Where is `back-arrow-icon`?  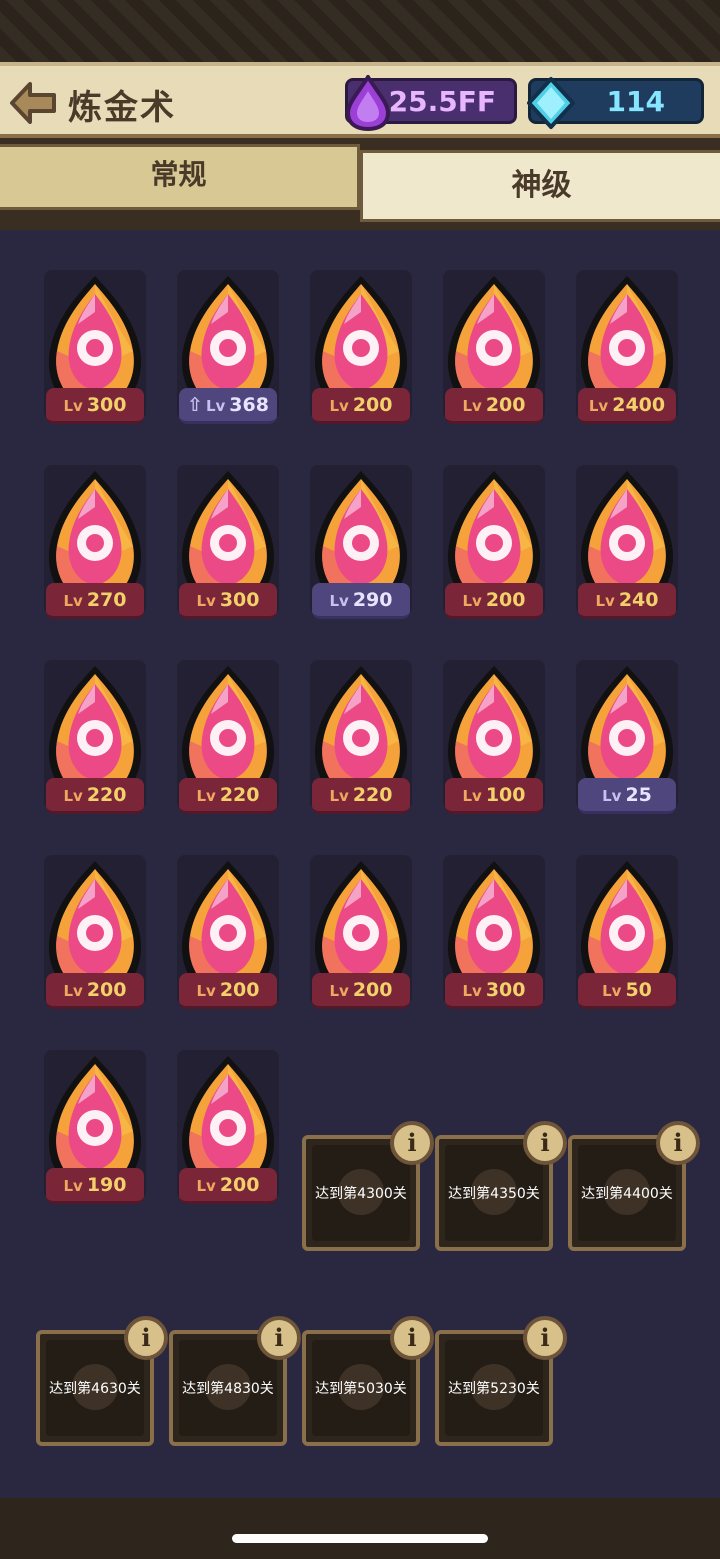 back-arrow-icon is located at coordinates (33, 103).